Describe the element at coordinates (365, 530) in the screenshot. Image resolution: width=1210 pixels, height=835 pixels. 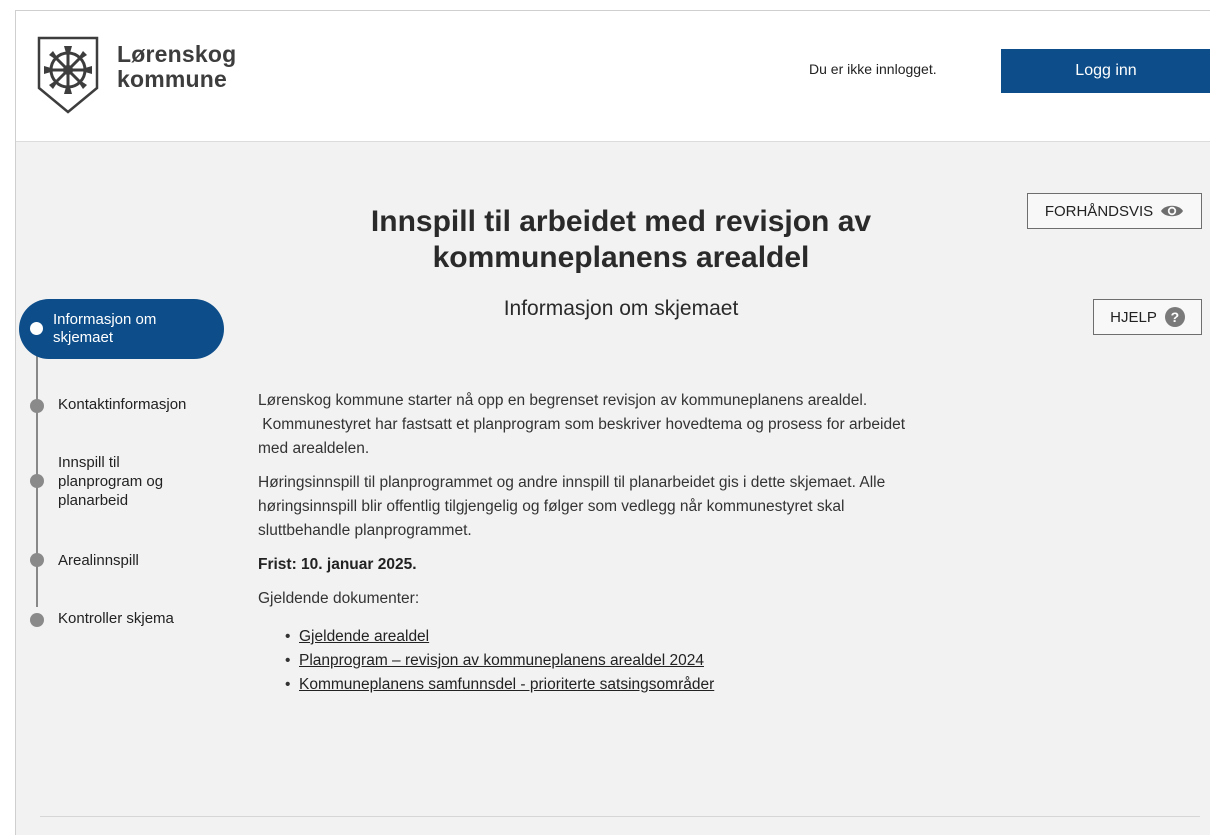
I see `hearing-line: sluttbehandle planprogrammet.` at that location.